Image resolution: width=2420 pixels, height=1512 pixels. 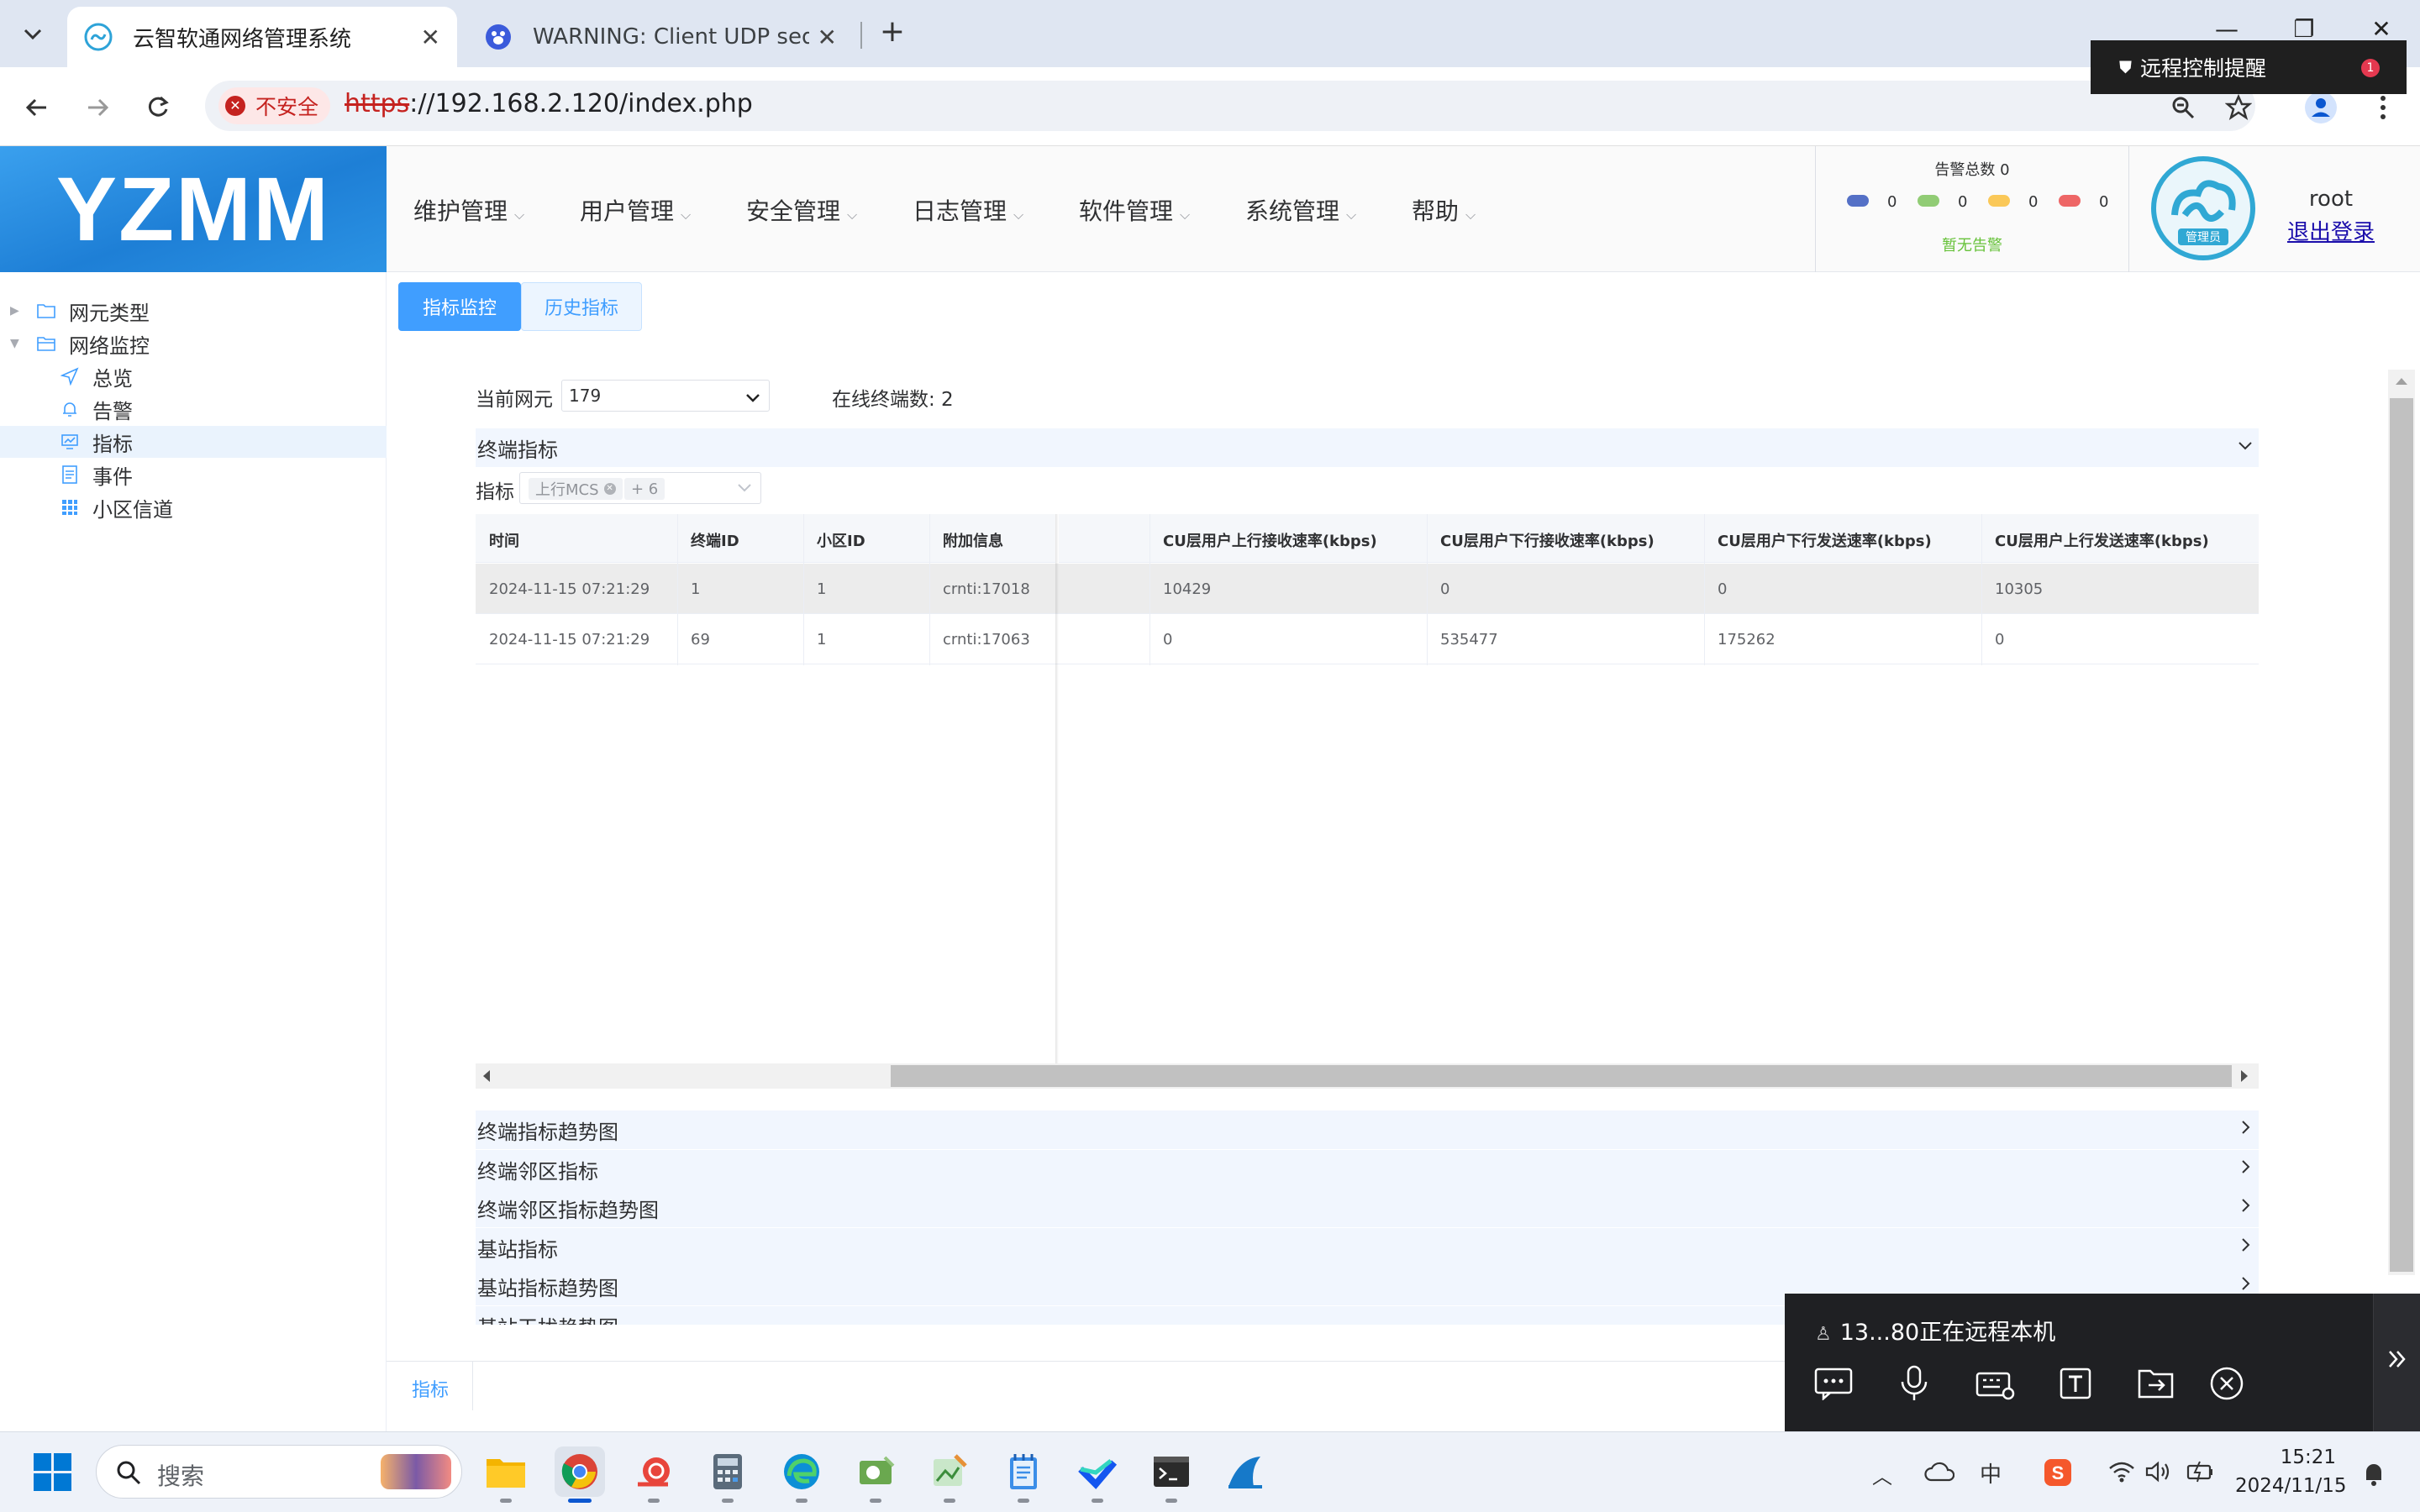 What do you see at coordinates (968, 210) in the screenshot?
I see `menu-logs: 日志管理 ⌵` at bounding box center [968, 210].